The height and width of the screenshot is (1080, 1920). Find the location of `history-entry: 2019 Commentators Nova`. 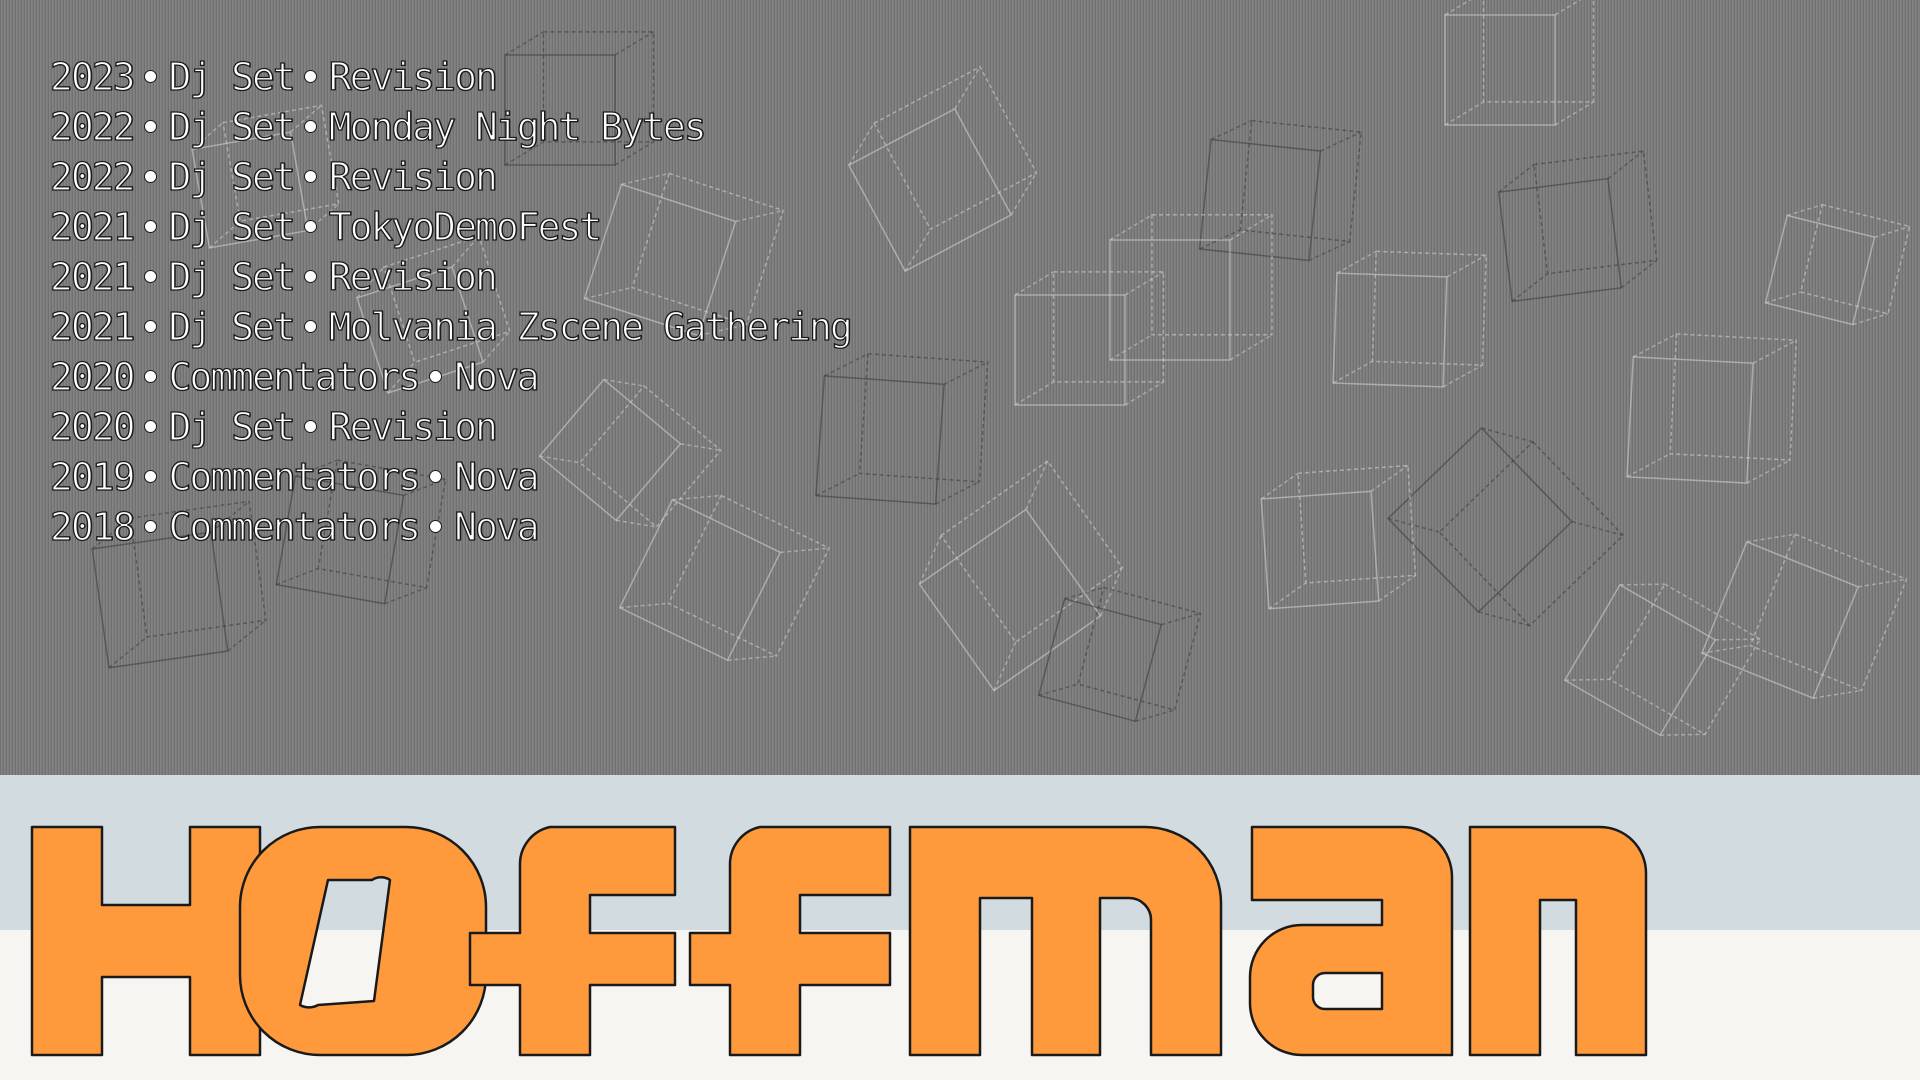

history-entry: 2019 Commentators Nova is located at coordinates (450, 477).